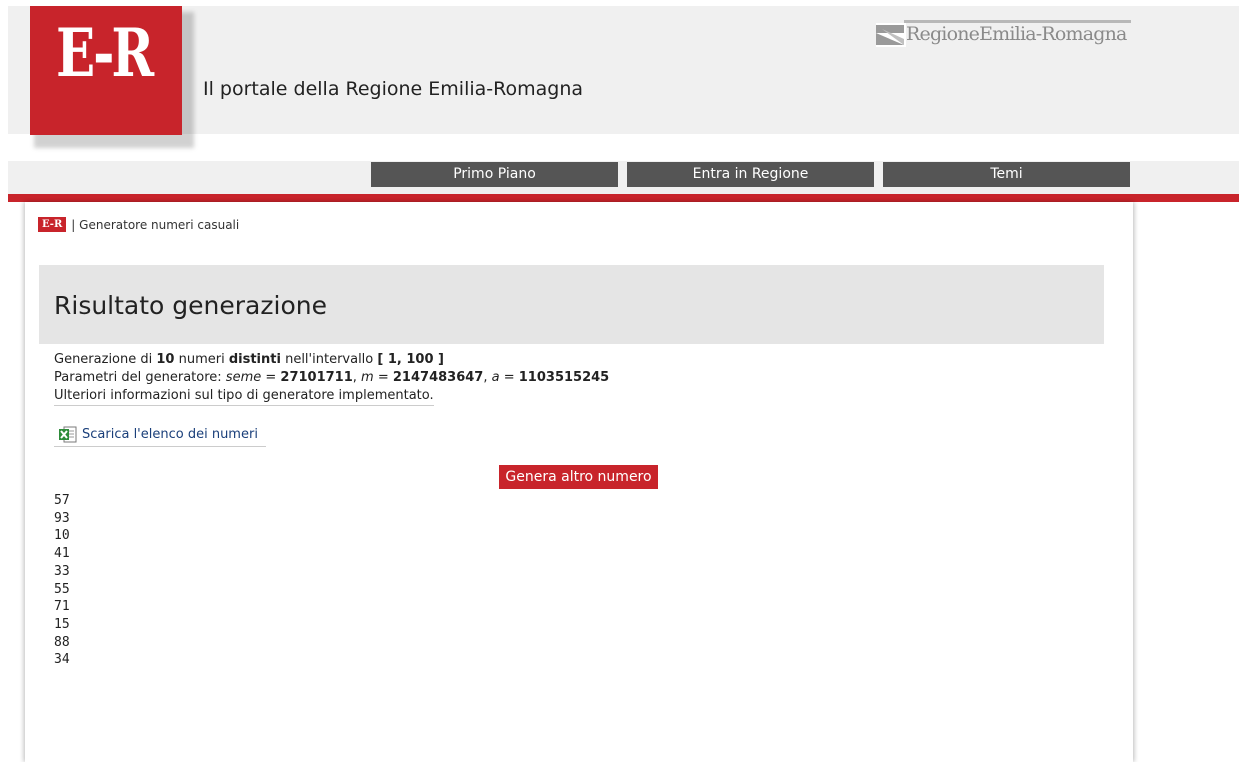 Image resolution: width=1239 pixels, height=762 pixels. What do you see at coordinates (891, 35) in the screenshot?
I see `region-flag-icon` at bounding box center [891, 35].